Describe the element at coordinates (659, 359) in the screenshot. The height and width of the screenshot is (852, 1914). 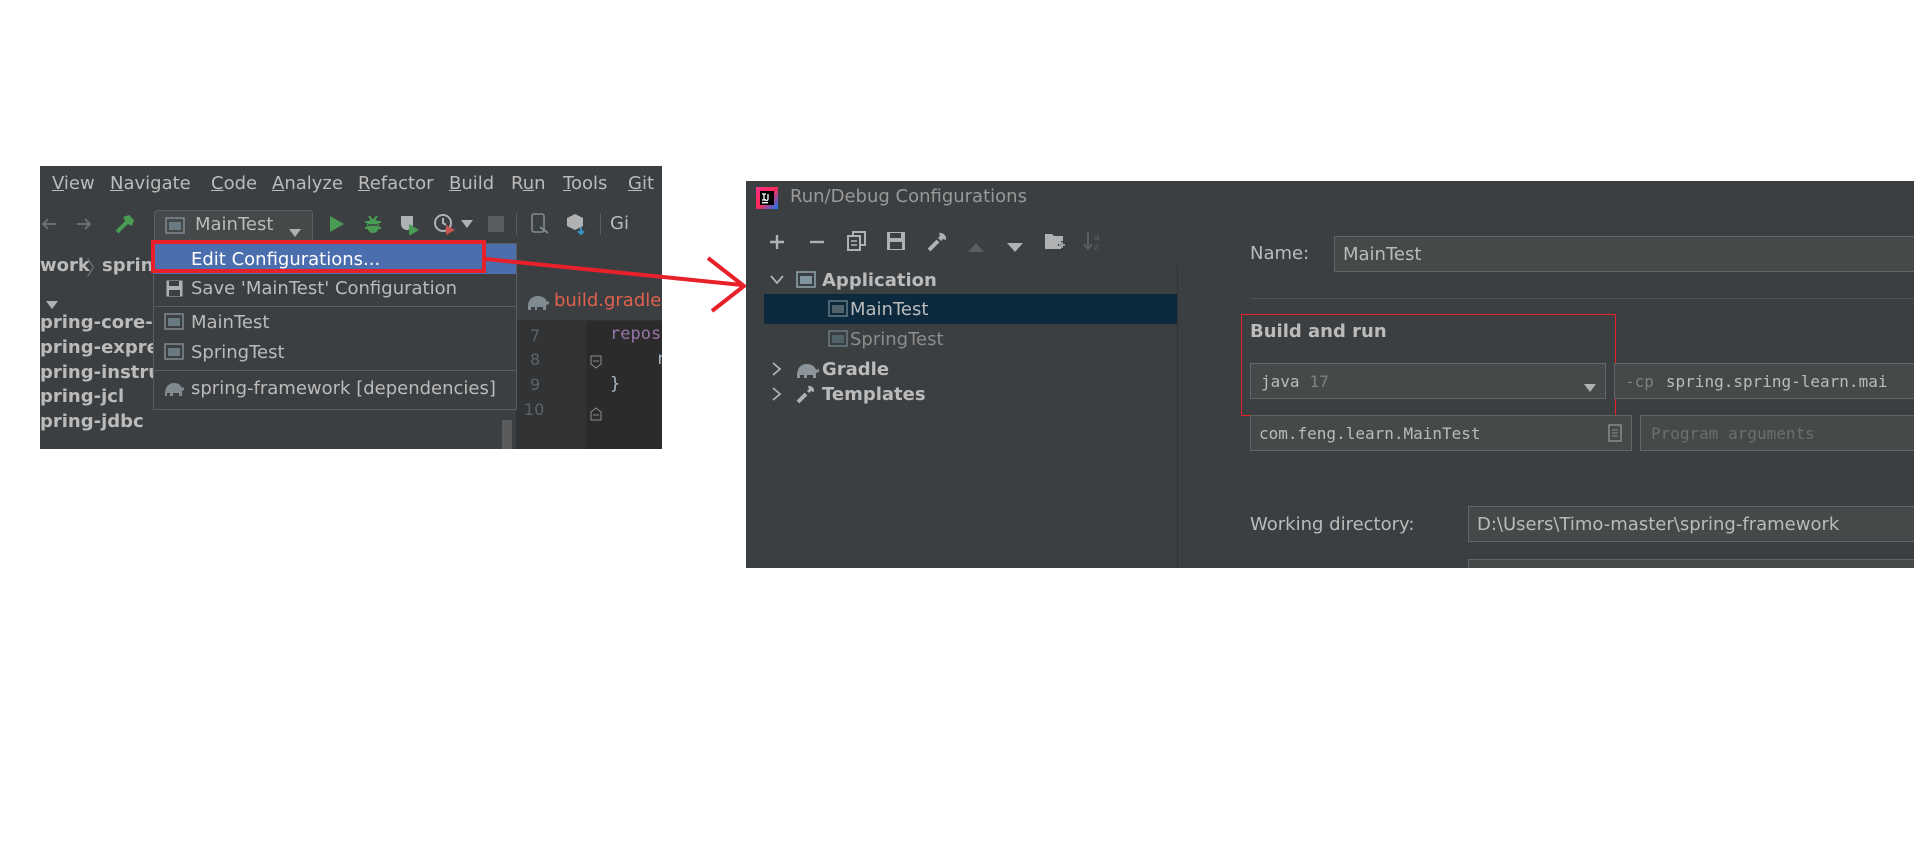
I see `code-line: r` at that location.